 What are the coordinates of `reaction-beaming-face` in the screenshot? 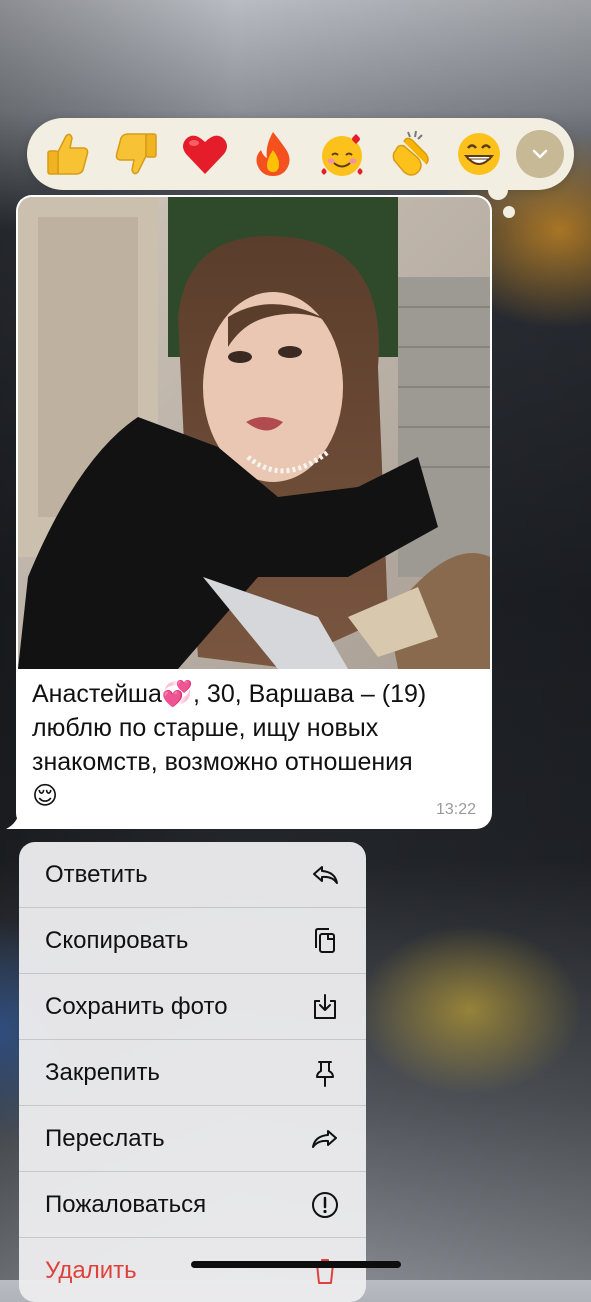 It's located at (478, 154).